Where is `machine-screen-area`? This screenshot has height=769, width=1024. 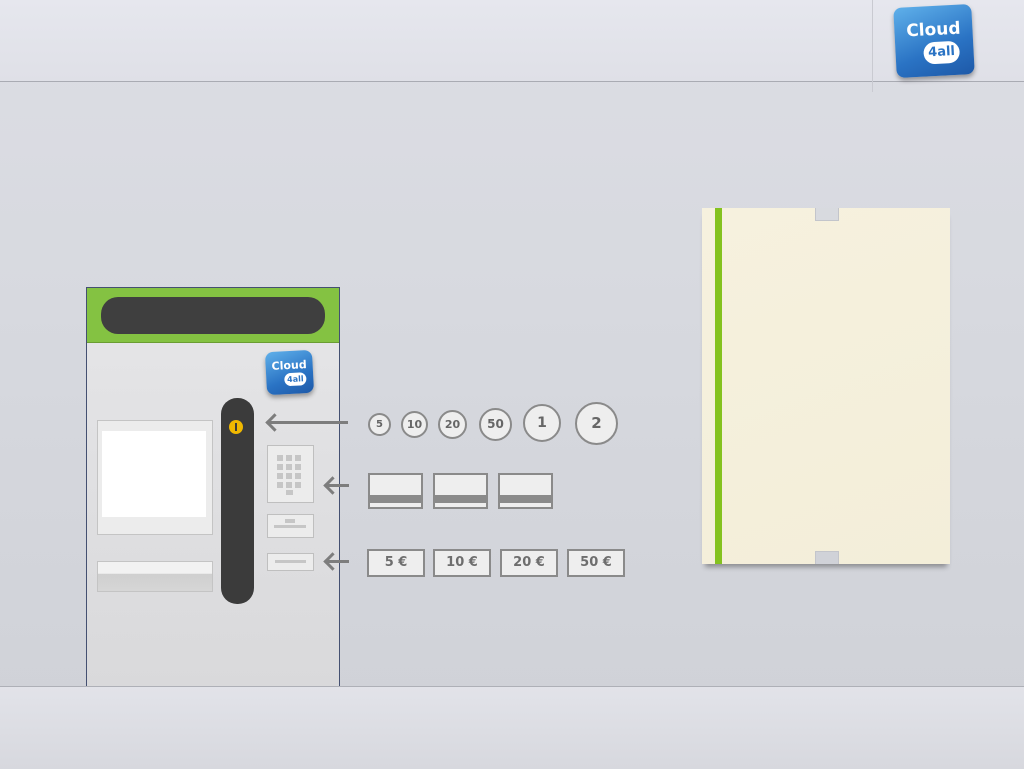 machine-screen-area is located at coordinates (154, 474).